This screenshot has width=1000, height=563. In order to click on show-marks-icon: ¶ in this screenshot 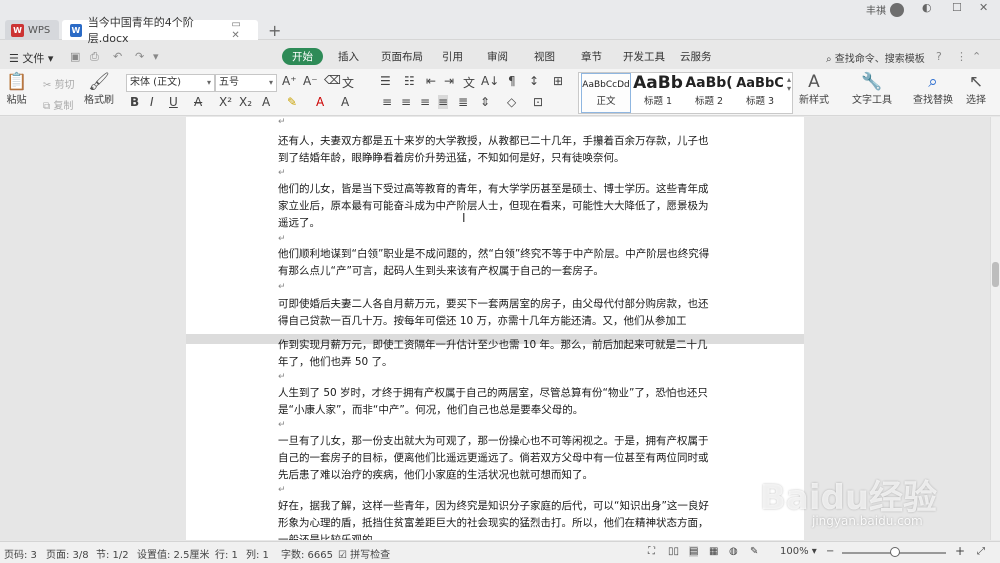, I will do `click(512, 81)`.